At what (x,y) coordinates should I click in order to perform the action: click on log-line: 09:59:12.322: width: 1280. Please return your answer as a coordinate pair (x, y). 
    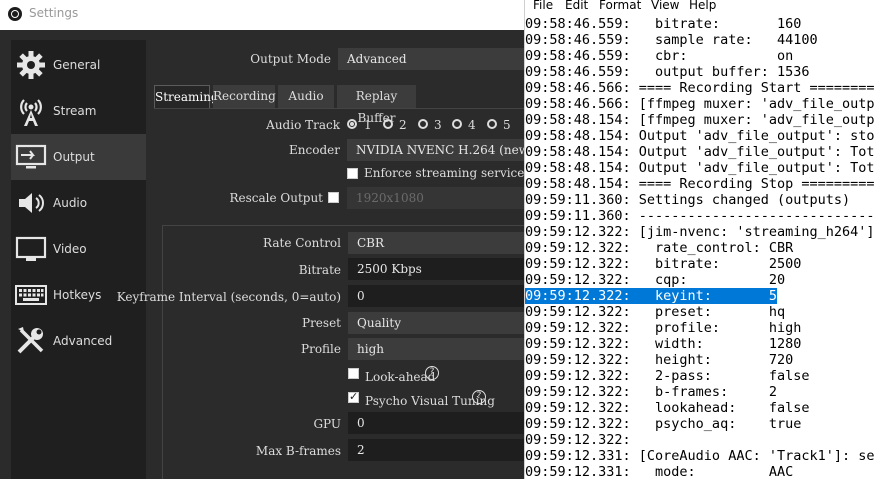
    Looking at the image, I should click on (663, 344).